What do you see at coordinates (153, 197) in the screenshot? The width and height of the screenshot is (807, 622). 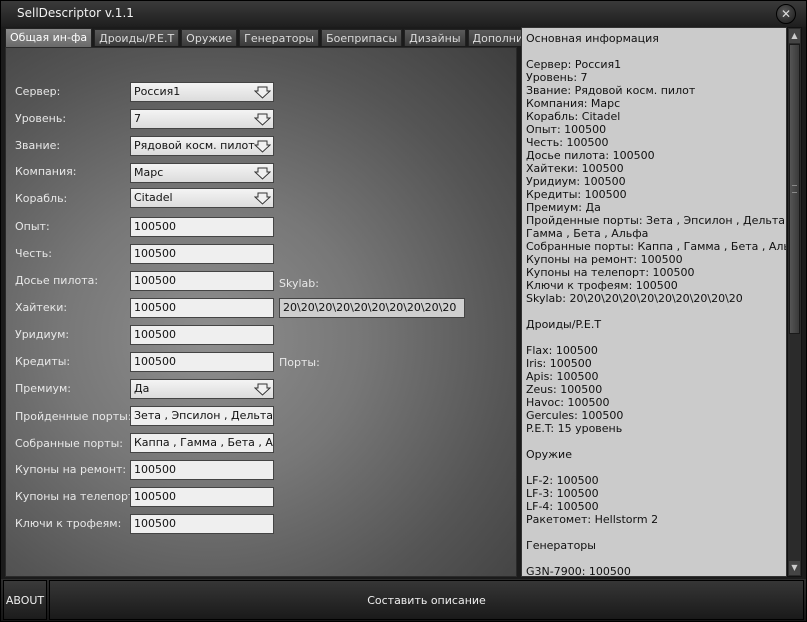 I see `ship-value: Citadel` at bounding box center [153, 197].